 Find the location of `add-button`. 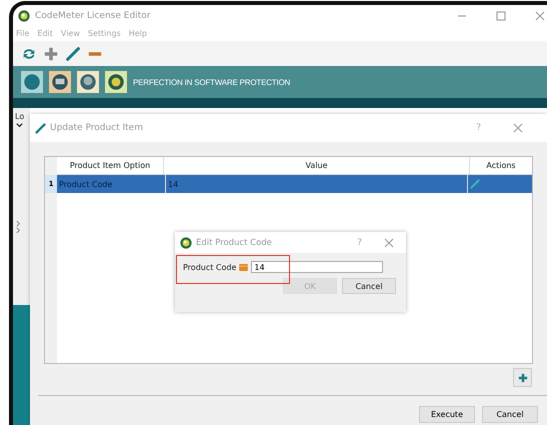

add-button is located at coordinates (522, 377).